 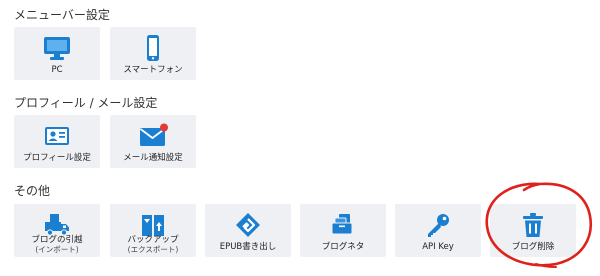 I want to click on epub-icon, so click(x=248, y=225).